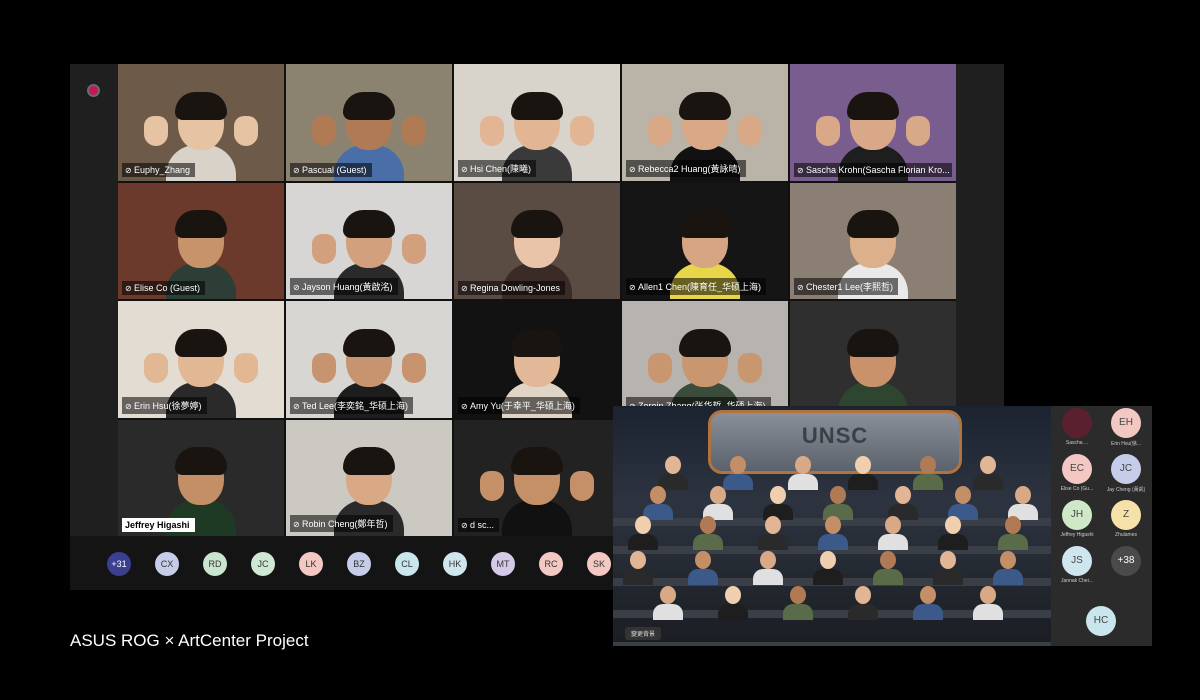 Image resolution: width=1200 pixels, height=700 pixels. Describe the element at coordinates (369, 477) in the screenshot. I see `video-tile: ⊘ Robin Cheng(鄭年哲)` at that location.